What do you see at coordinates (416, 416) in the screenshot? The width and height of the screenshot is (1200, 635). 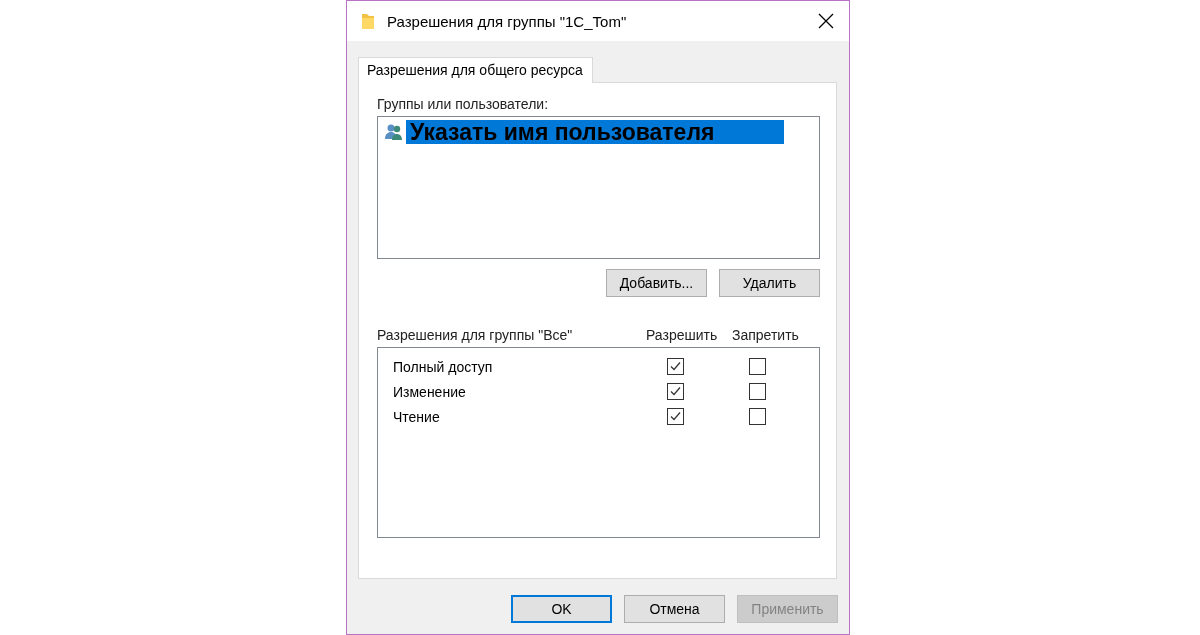 I see `permission-name: Чтение` at bounding box center [416, 416].